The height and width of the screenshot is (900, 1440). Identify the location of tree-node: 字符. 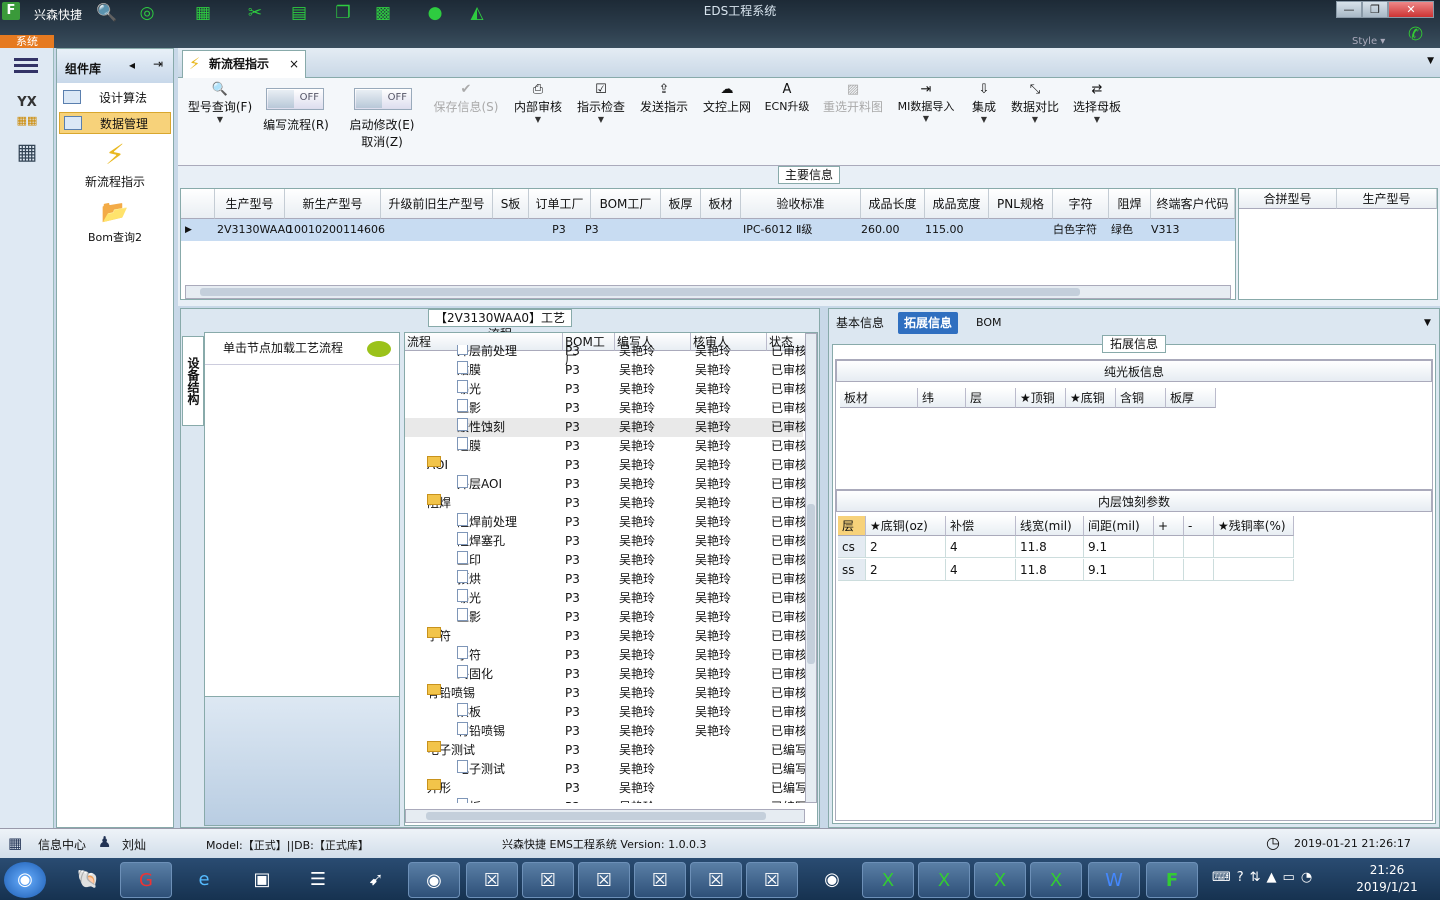
(469, 655).